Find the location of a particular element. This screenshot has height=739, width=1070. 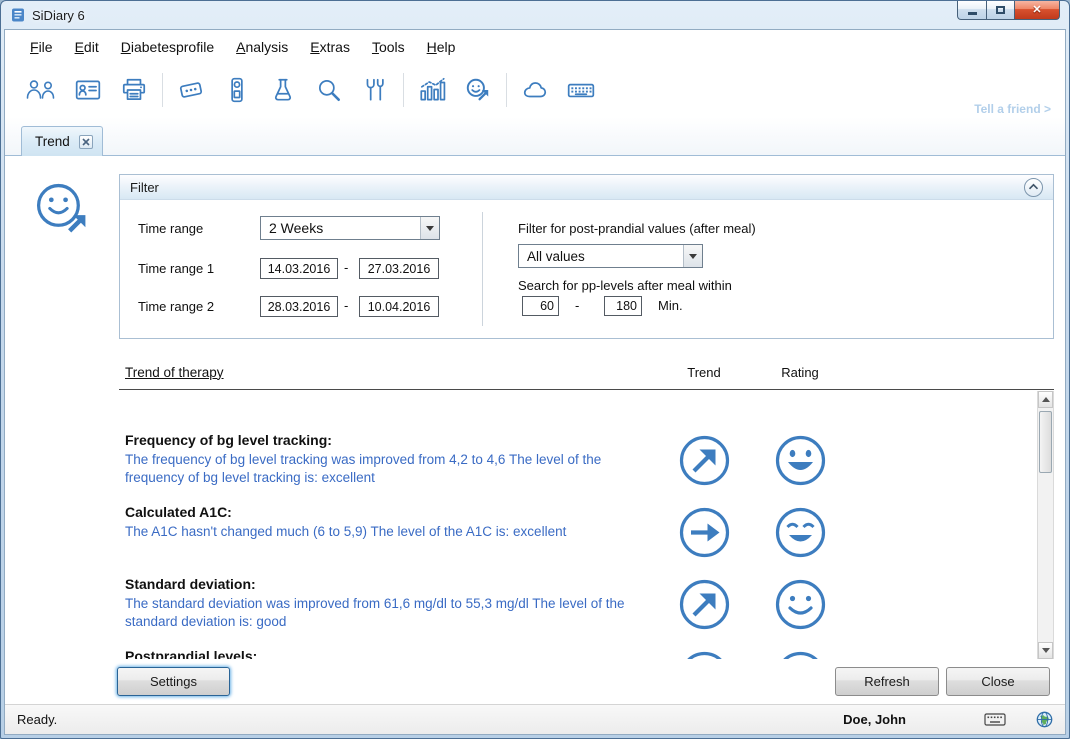

online-sync-icon is located at coordinates (535, 90).